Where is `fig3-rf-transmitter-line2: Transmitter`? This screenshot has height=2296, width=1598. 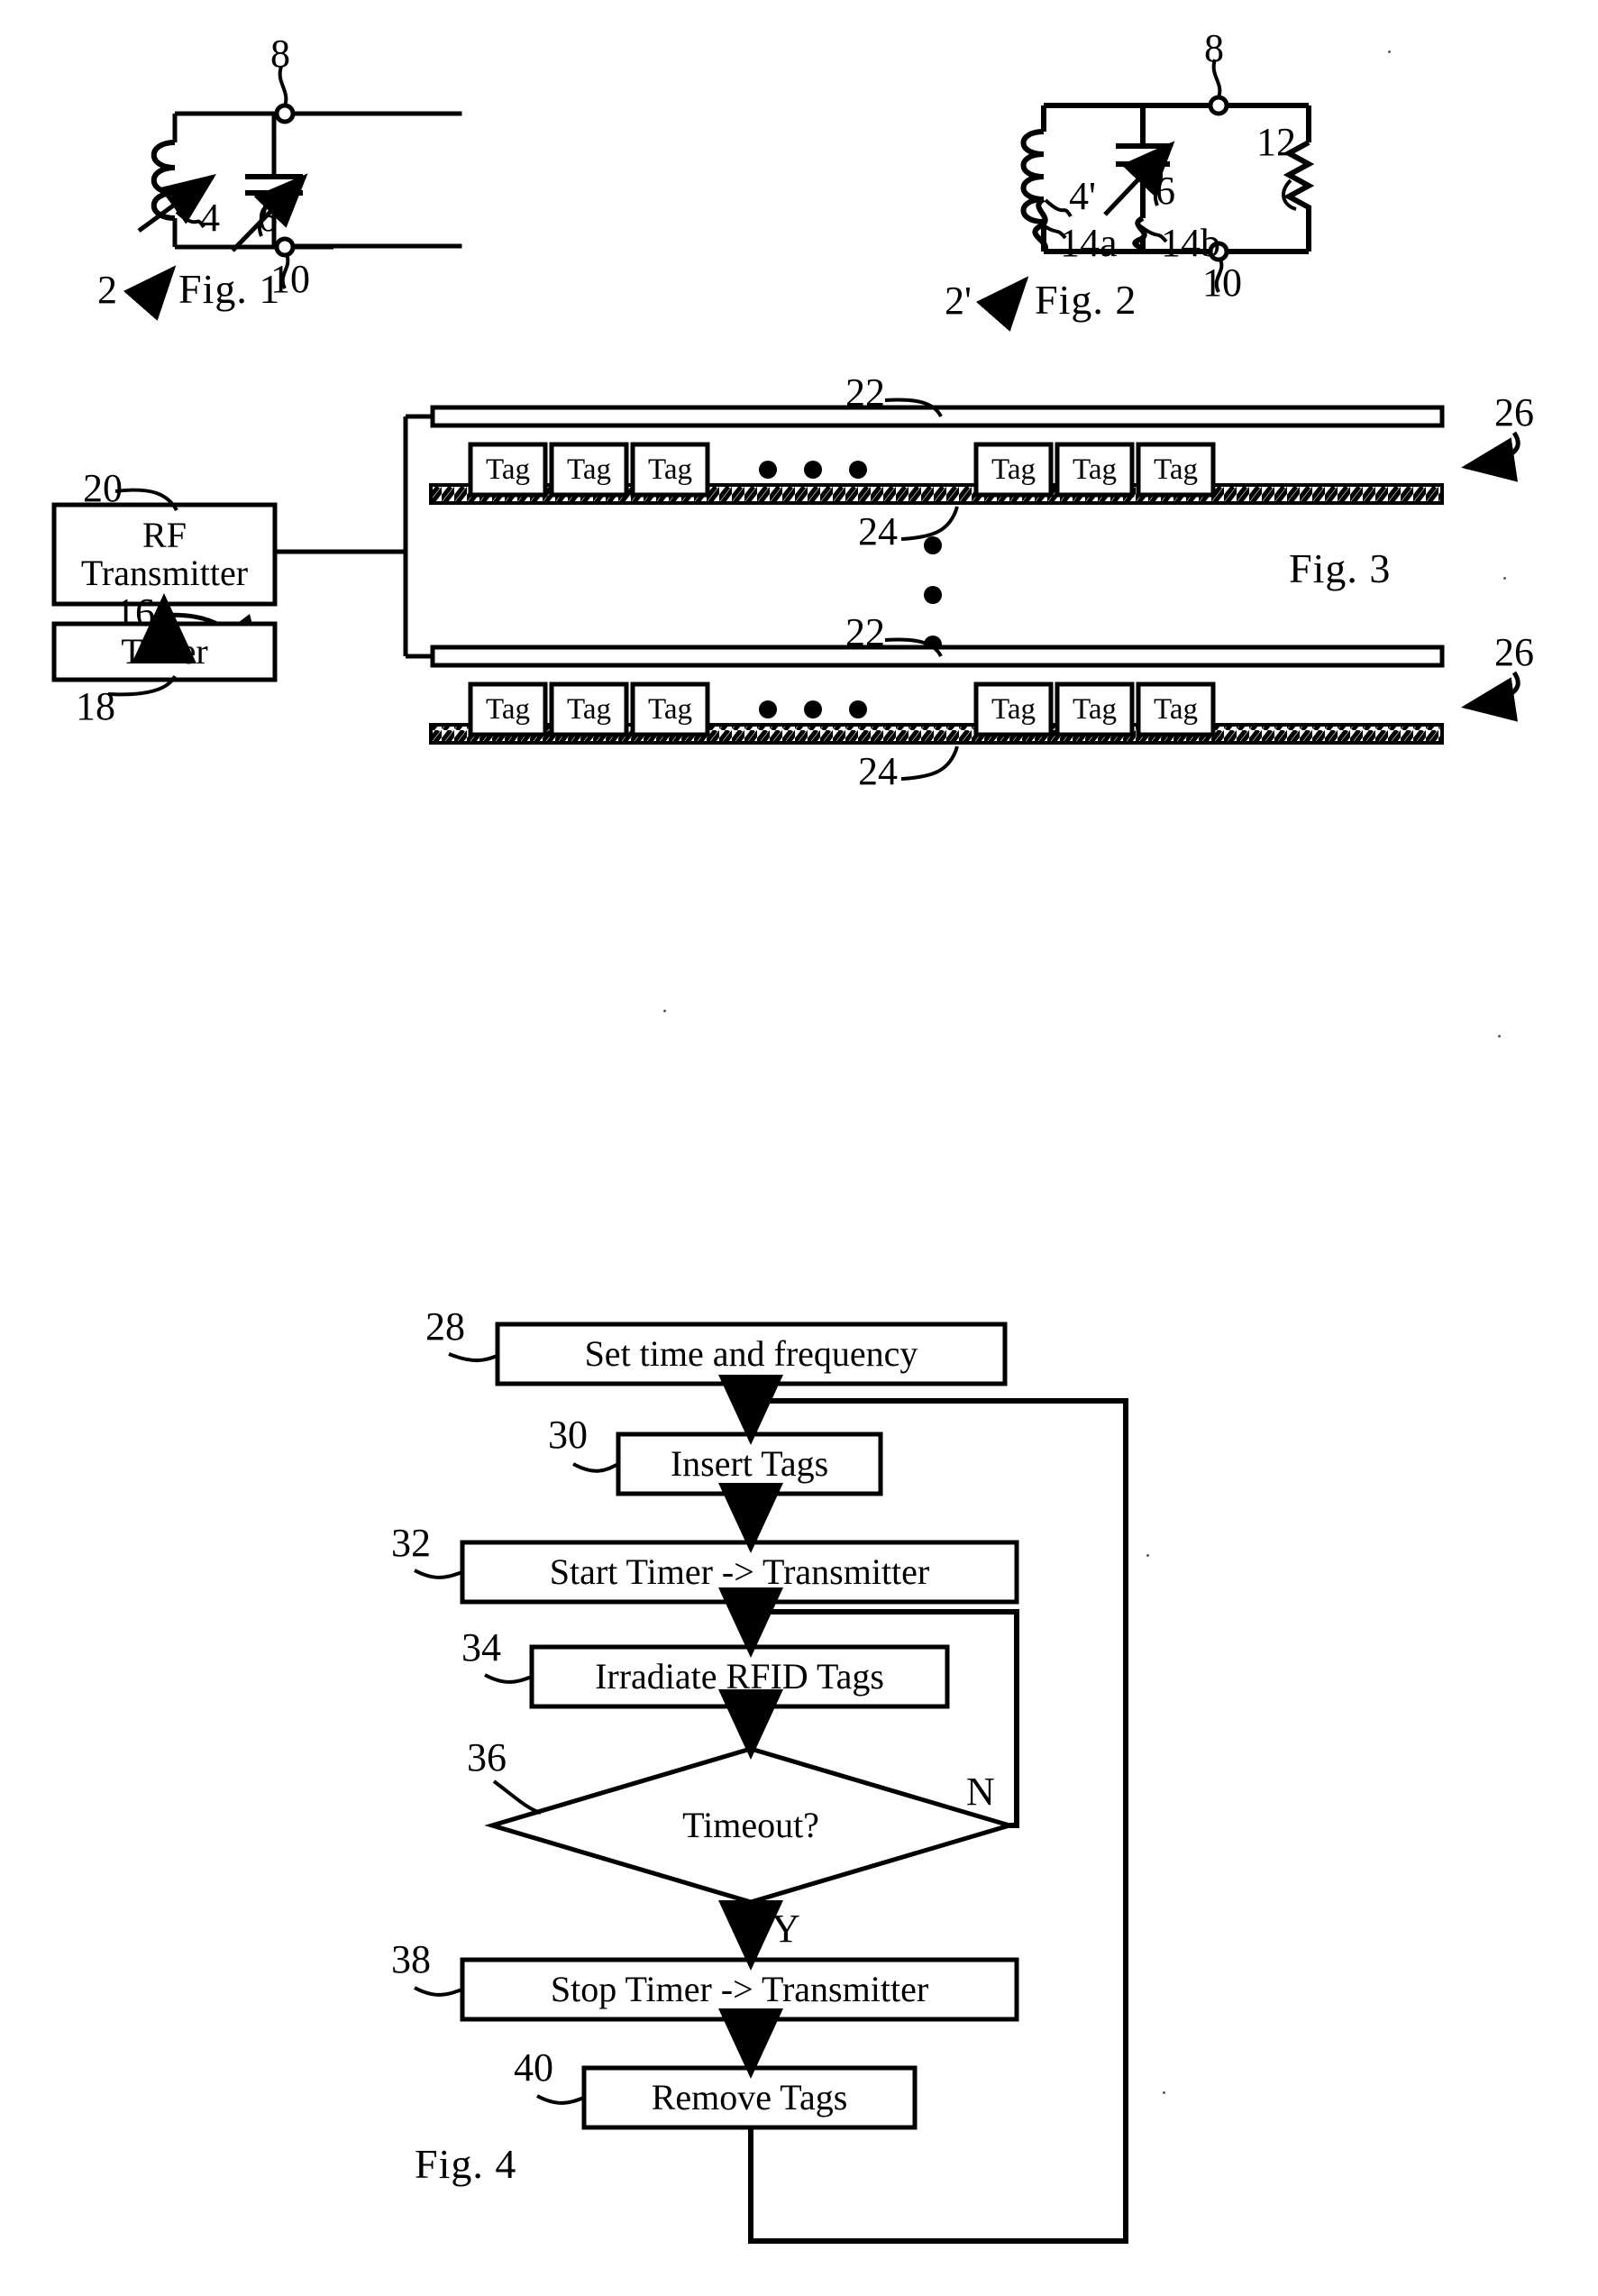
fig3-rf-transmitter-line2: Transmitter is located at coordinates (165, 573).